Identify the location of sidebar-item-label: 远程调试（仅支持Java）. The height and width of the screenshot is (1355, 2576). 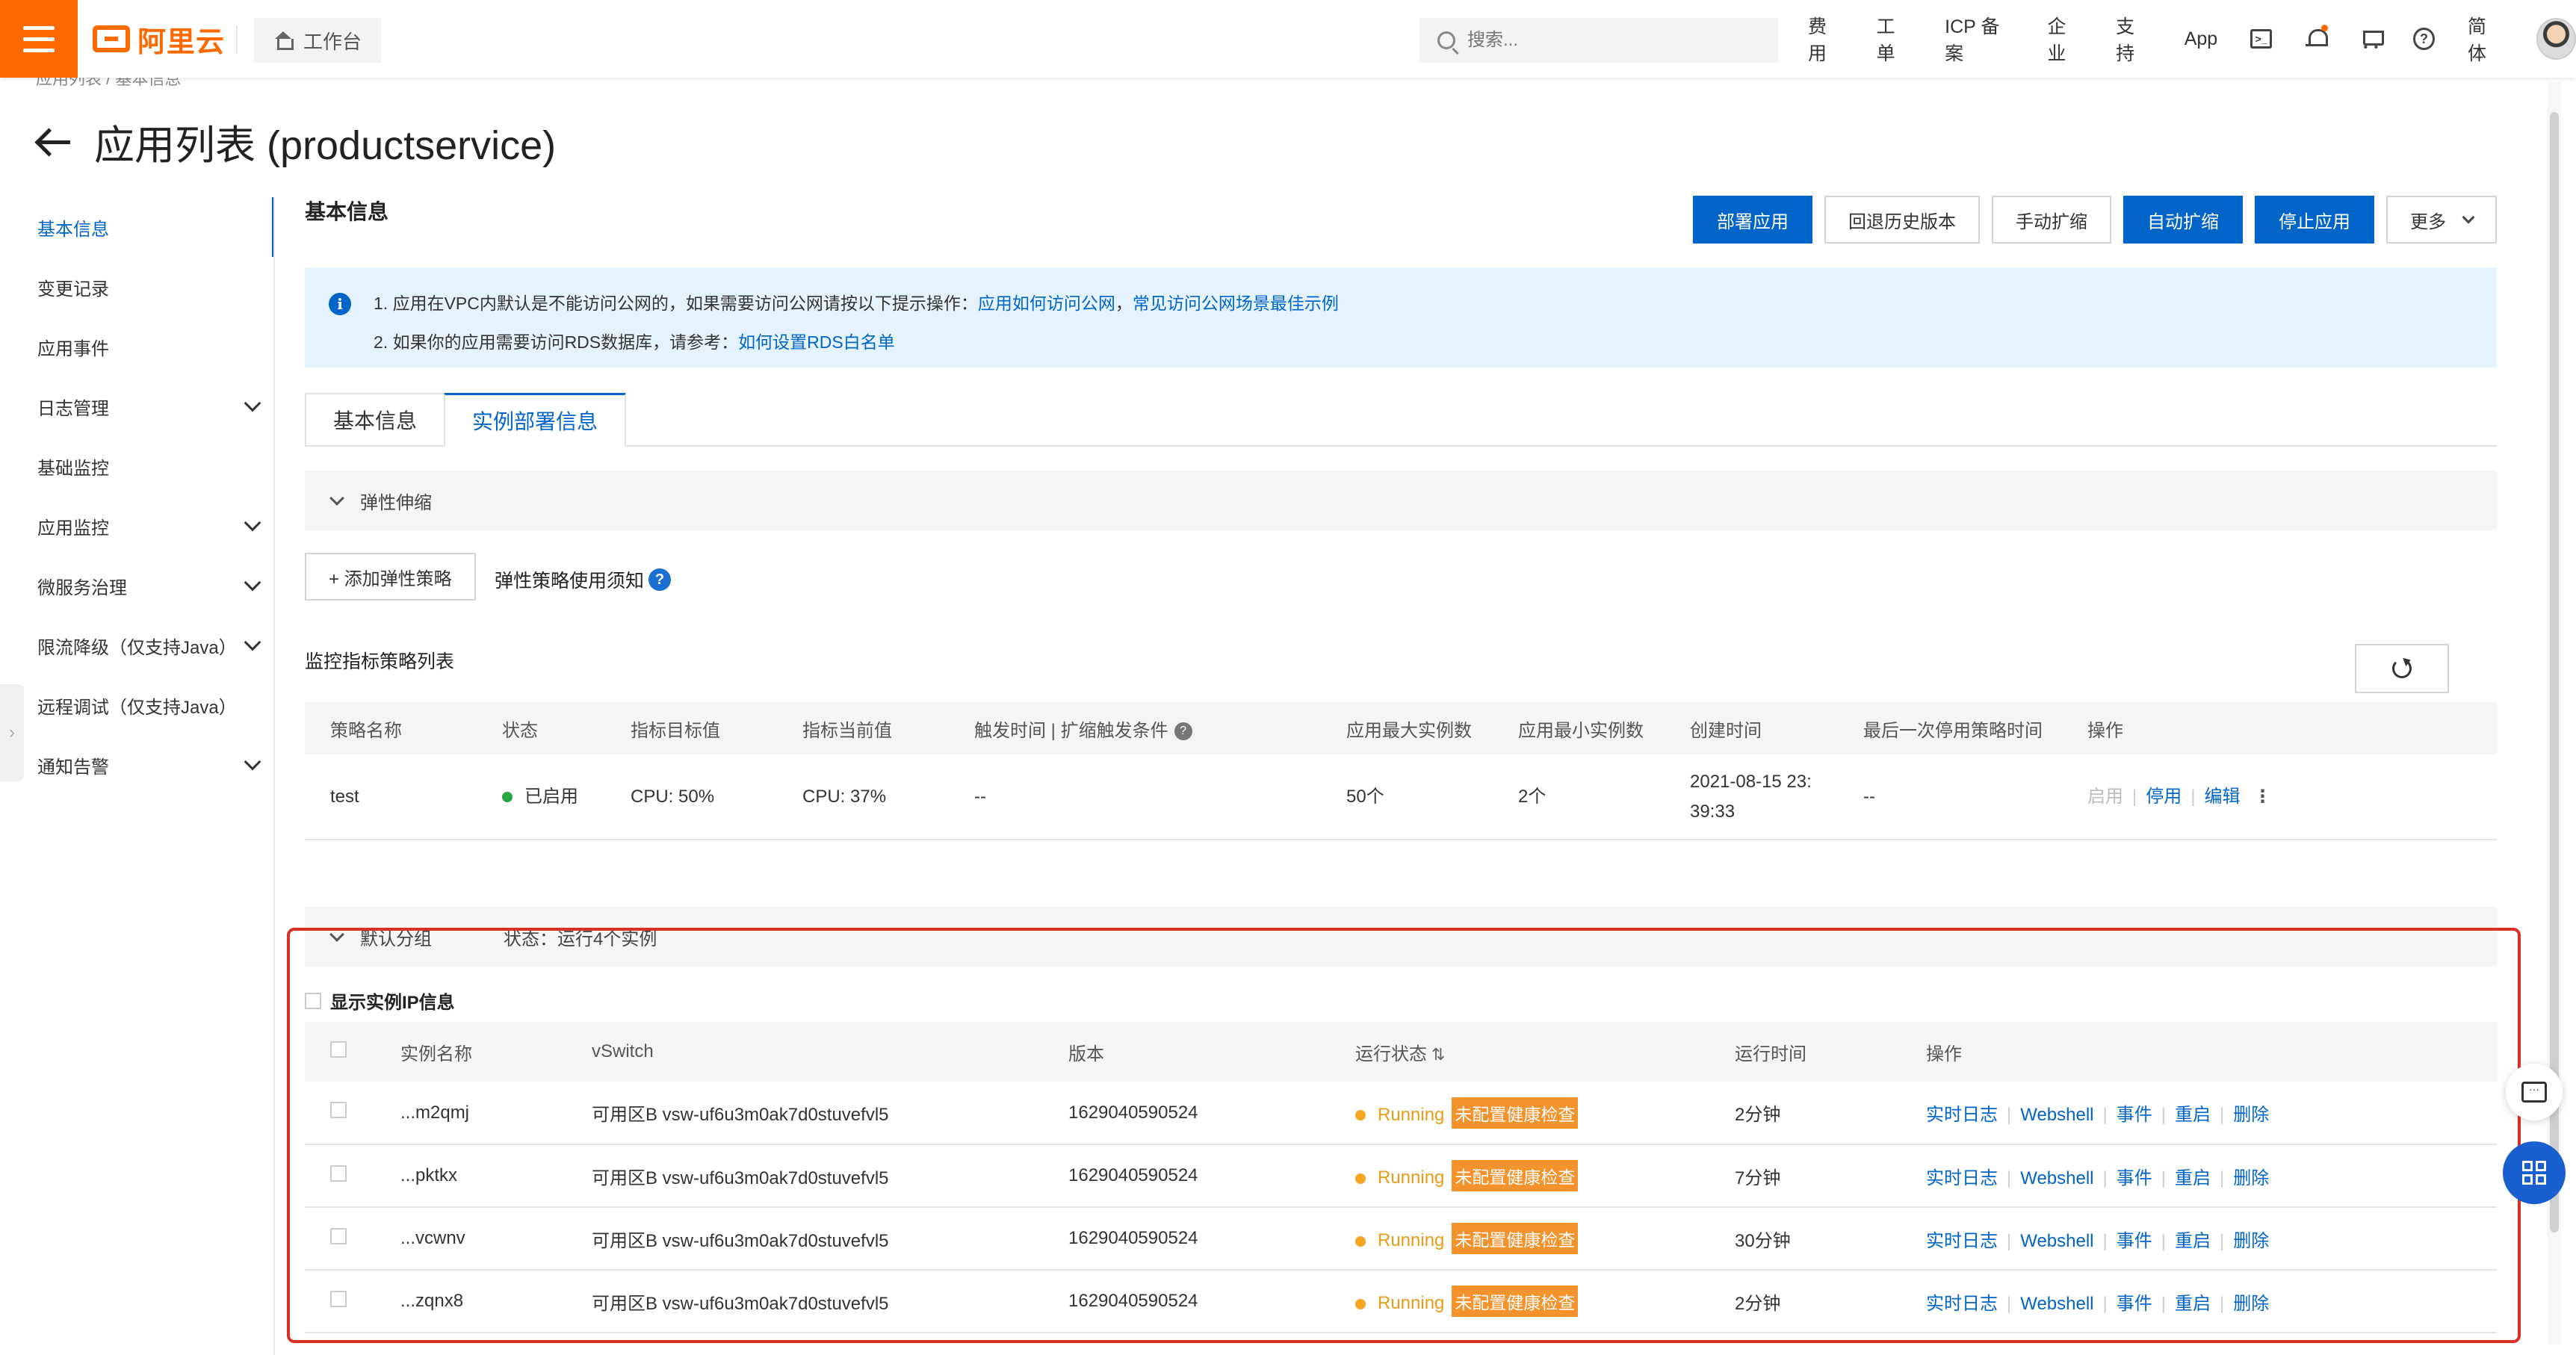
(137, 708).